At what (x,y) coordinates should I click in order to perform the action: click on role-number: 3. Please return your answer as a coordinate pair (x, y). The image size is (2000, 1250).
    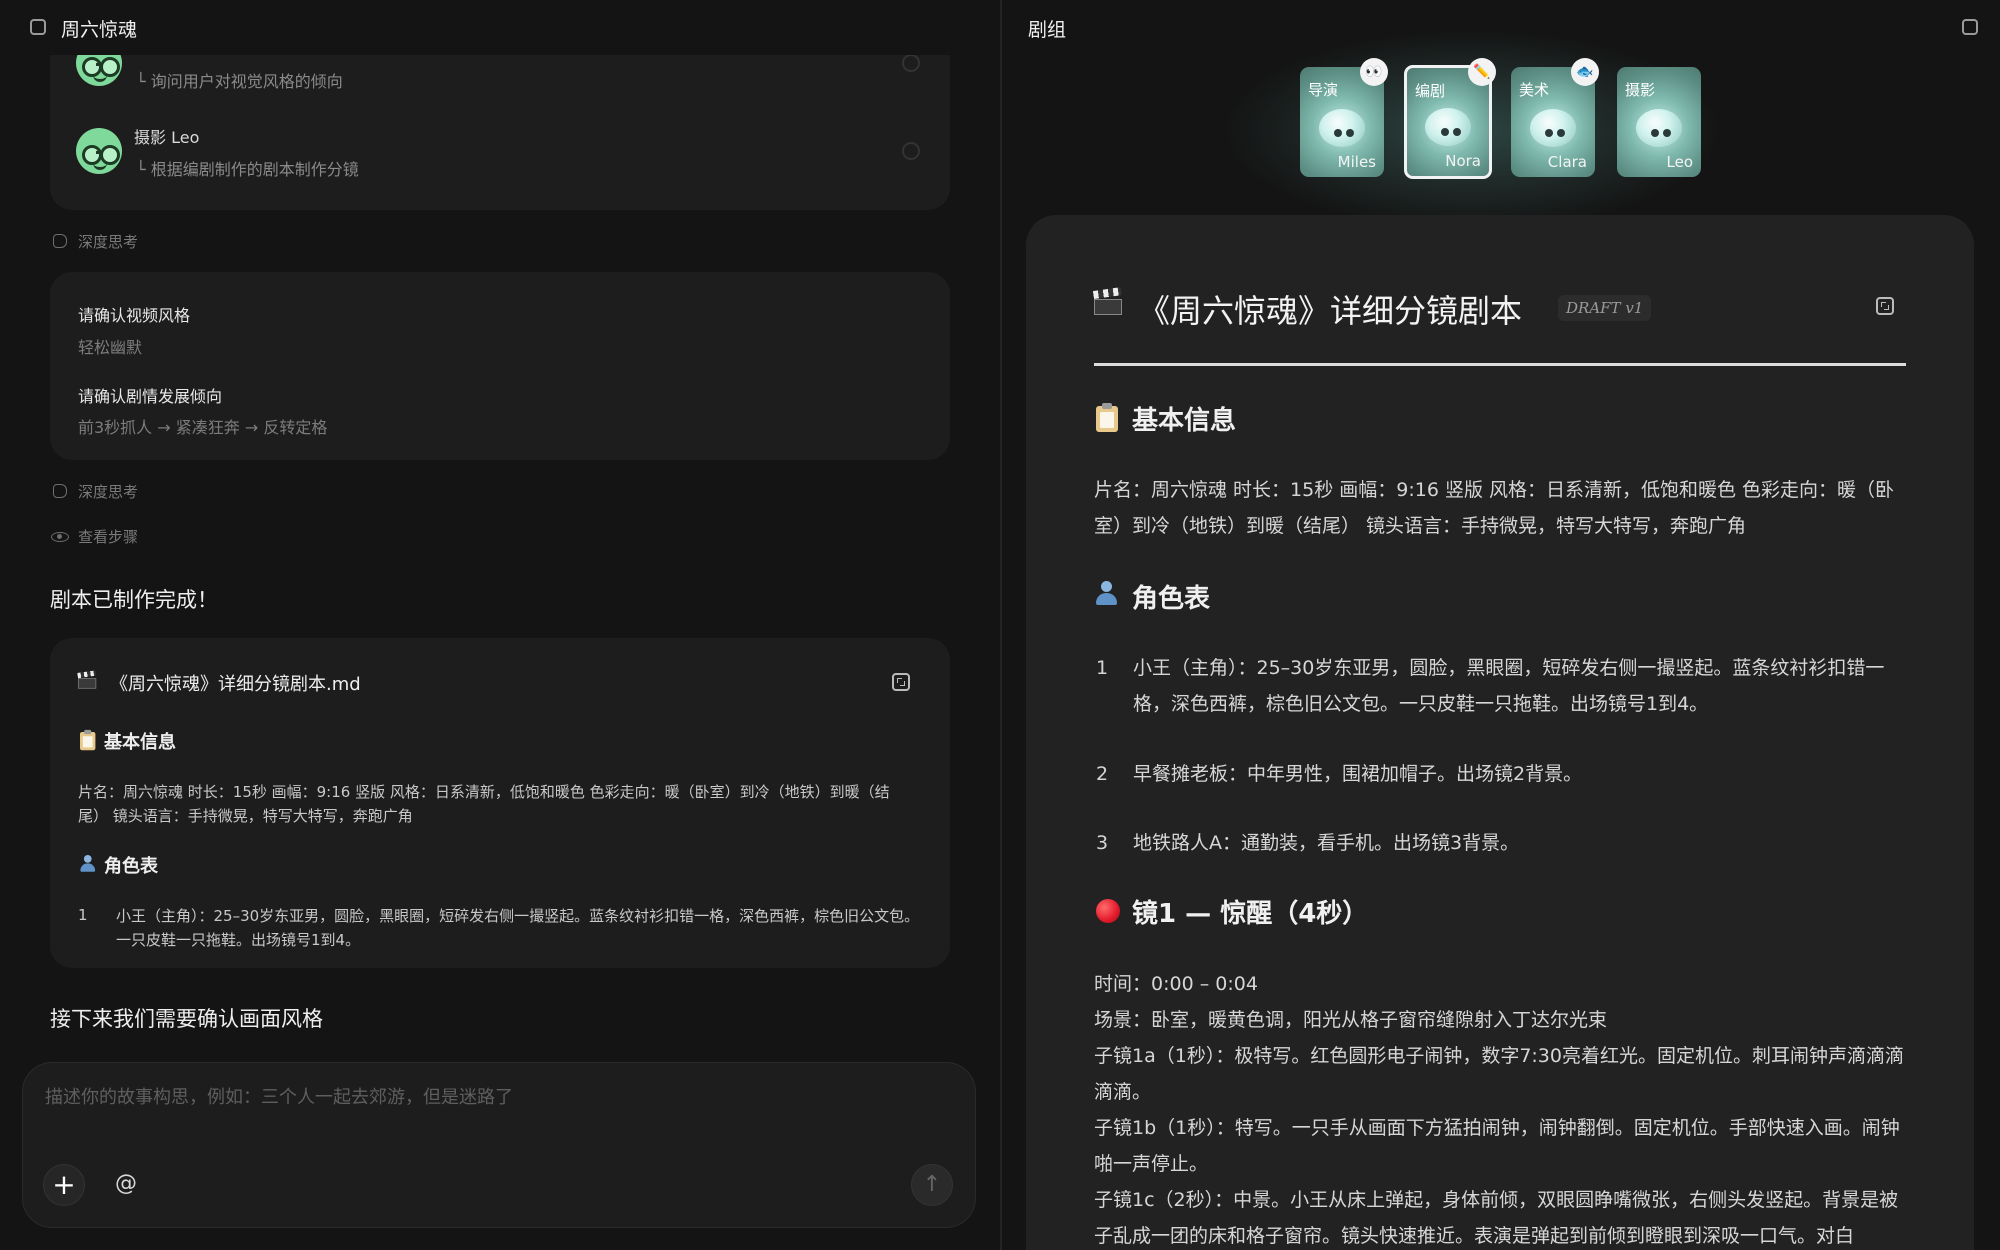
    Looking at the image, I should click on (1102, 843).